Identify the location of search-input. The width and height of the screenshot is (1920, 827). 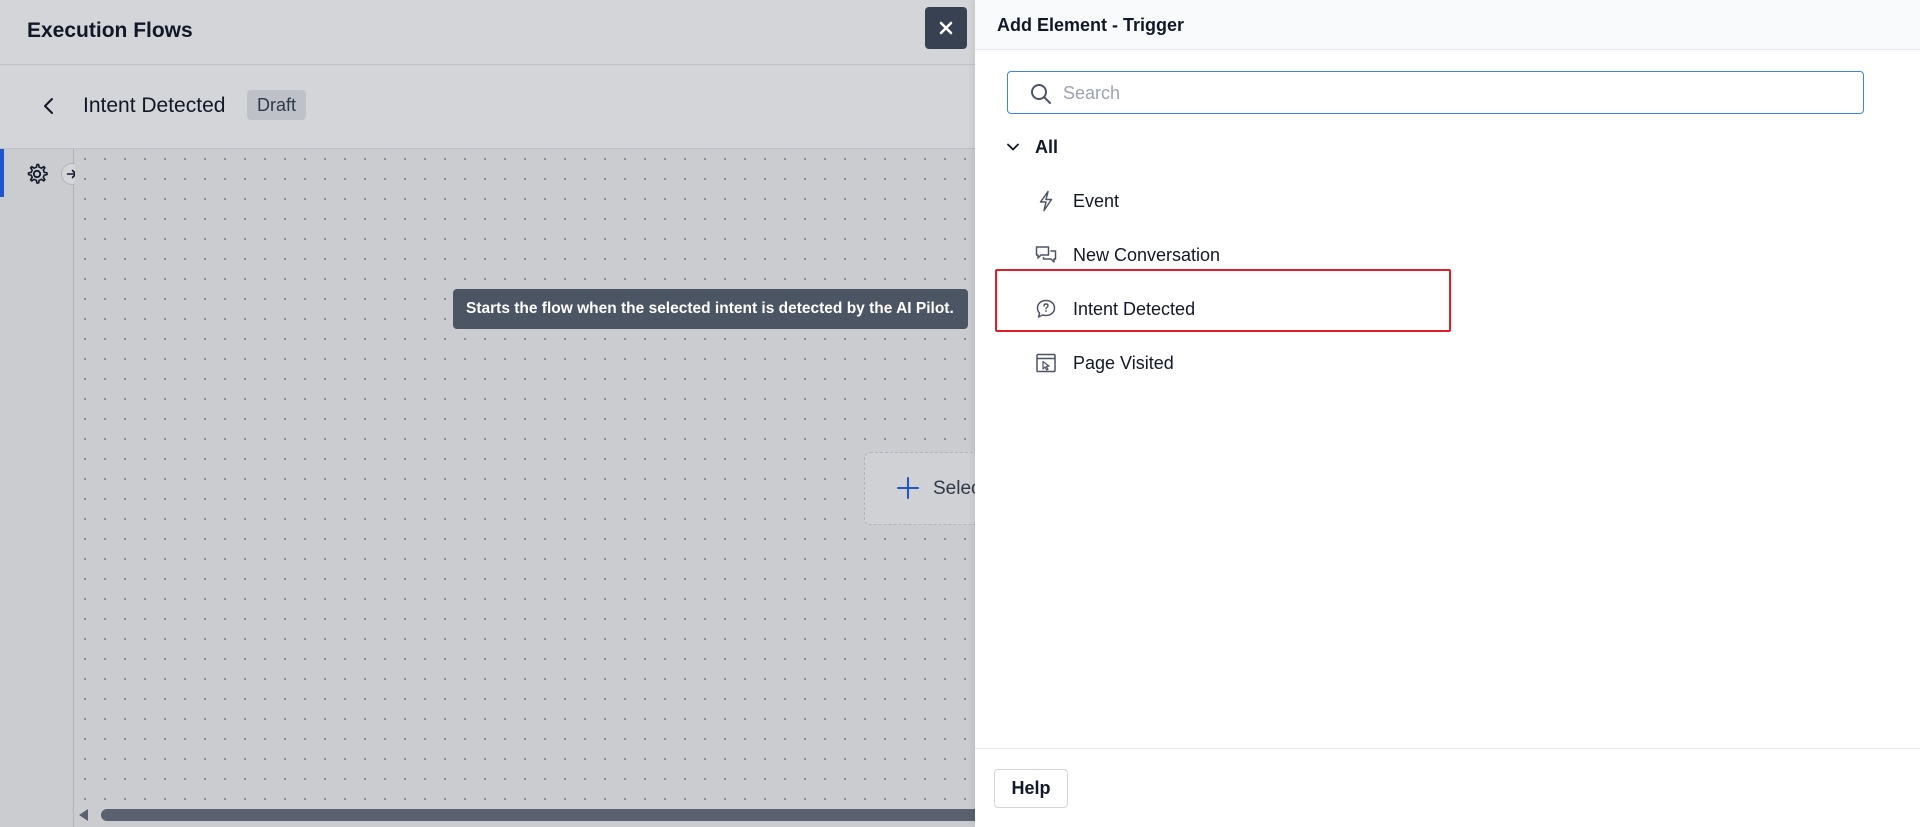
(1453, 93).